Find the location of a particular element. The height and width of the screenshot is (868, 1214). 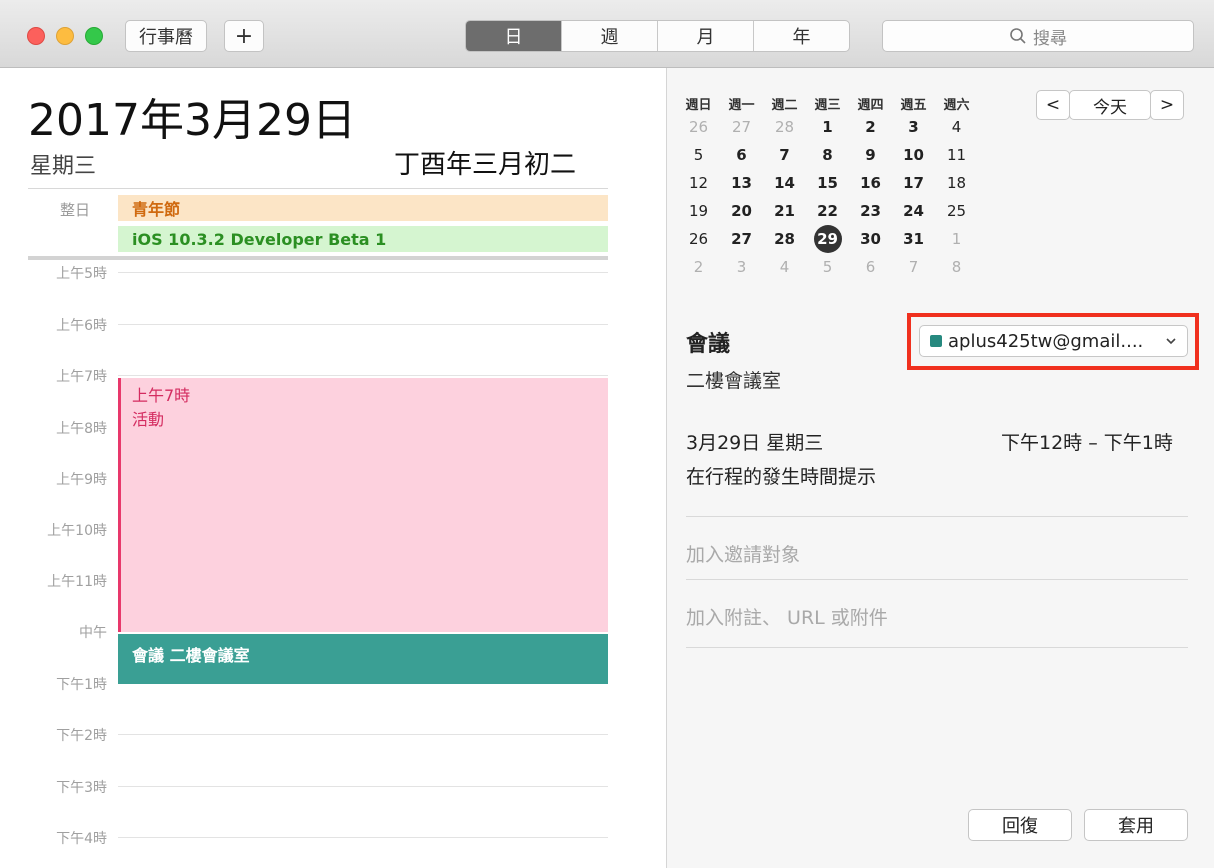

day-weekday: 星期三 is located at coordinates (63, 166).